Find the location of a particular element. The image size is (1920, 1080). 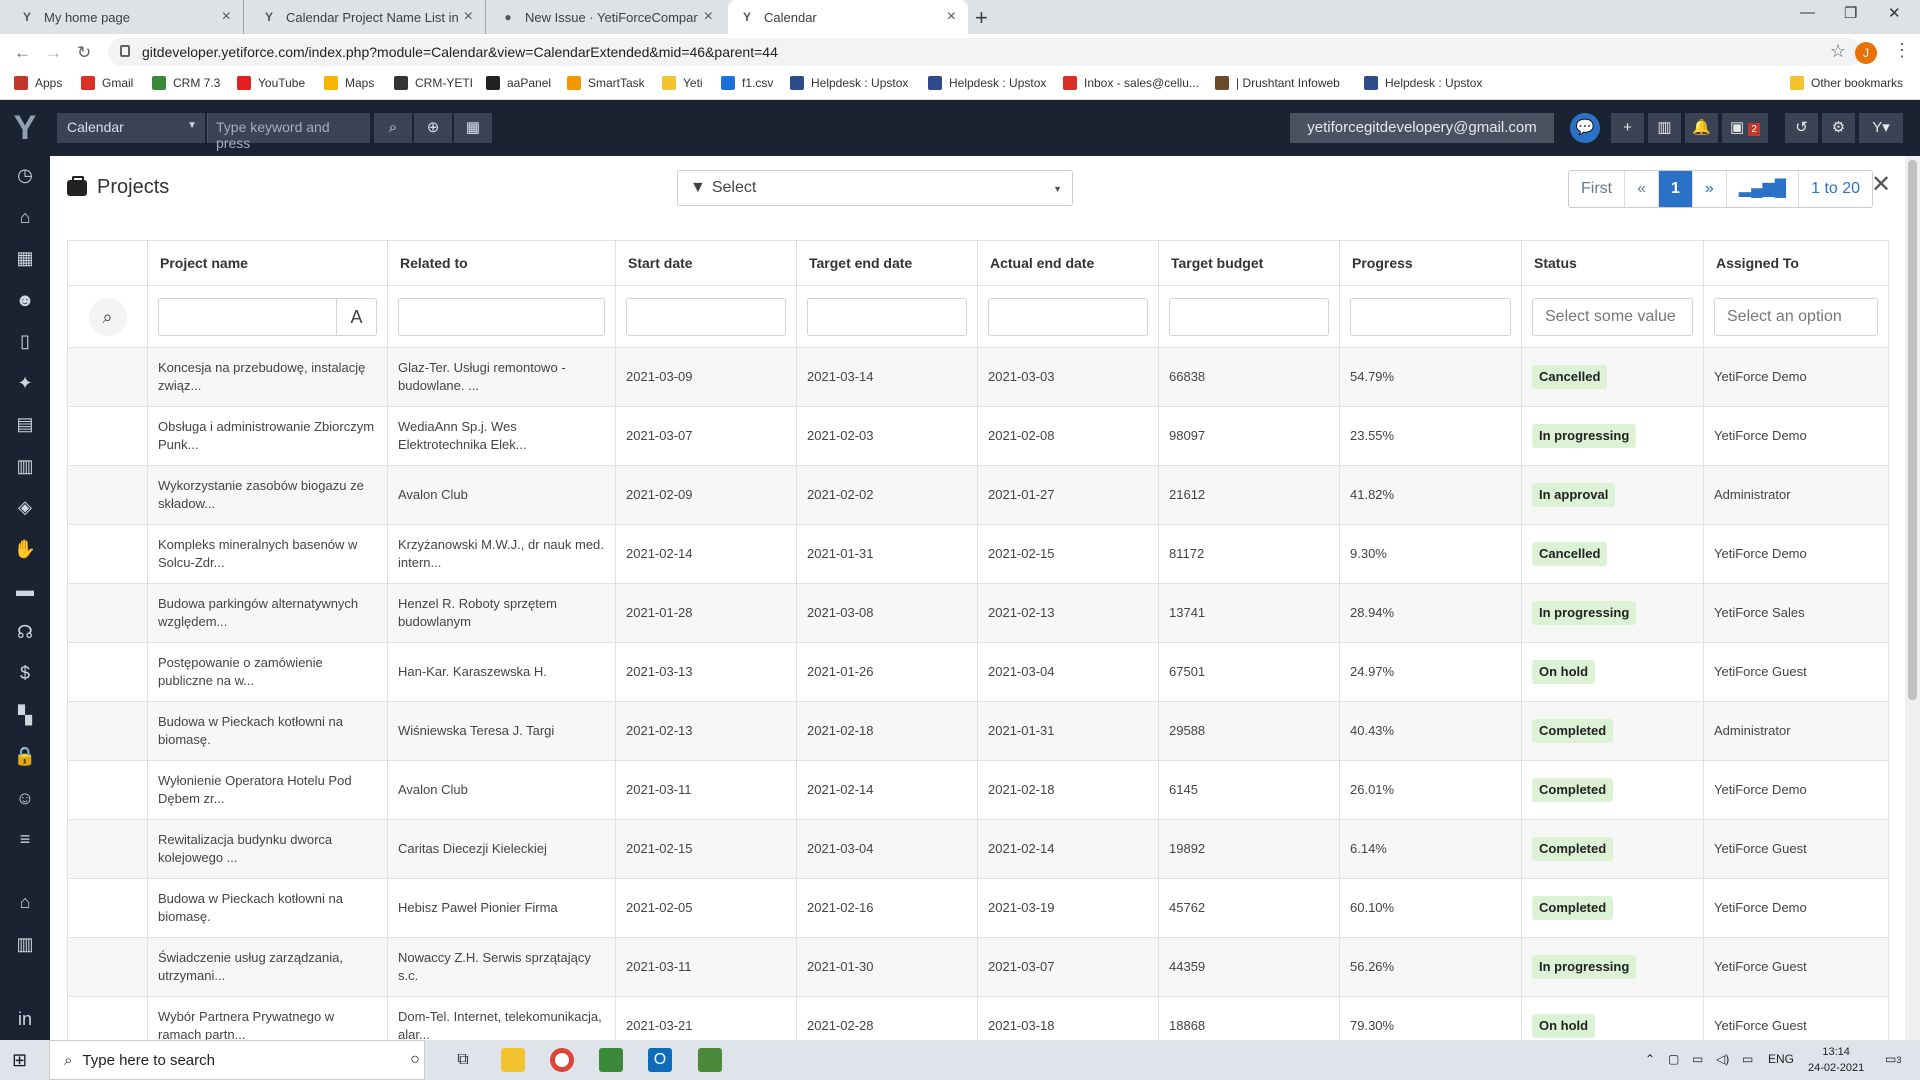

status-cell: On hold is located at coordinates (1612, 672).